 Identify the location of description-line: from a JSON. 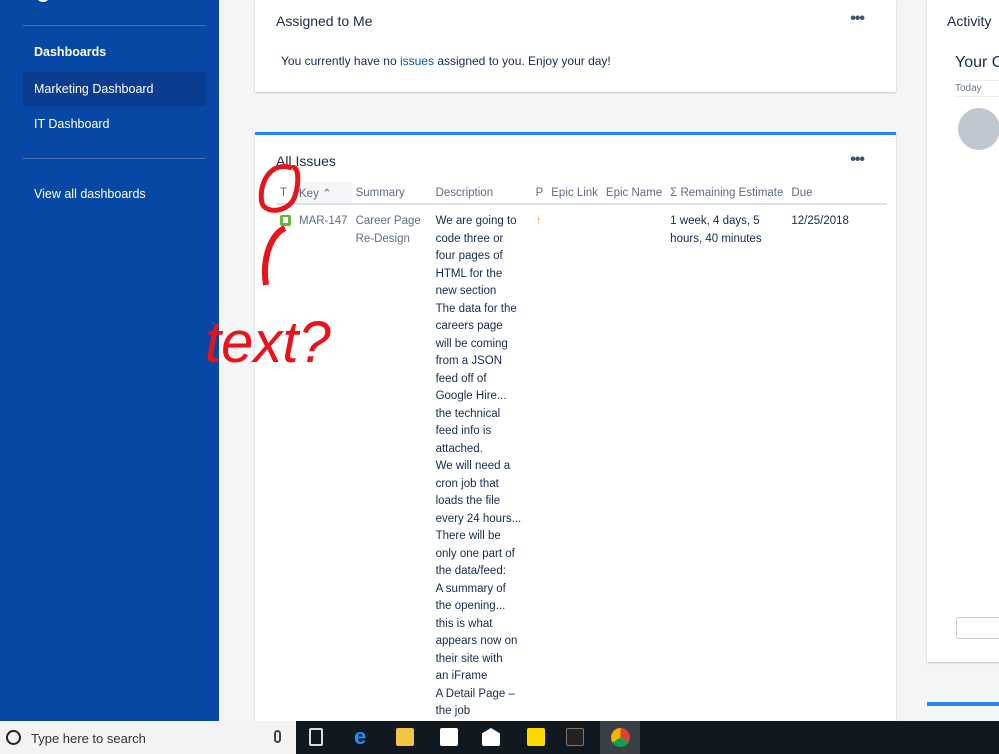
(469, 361).